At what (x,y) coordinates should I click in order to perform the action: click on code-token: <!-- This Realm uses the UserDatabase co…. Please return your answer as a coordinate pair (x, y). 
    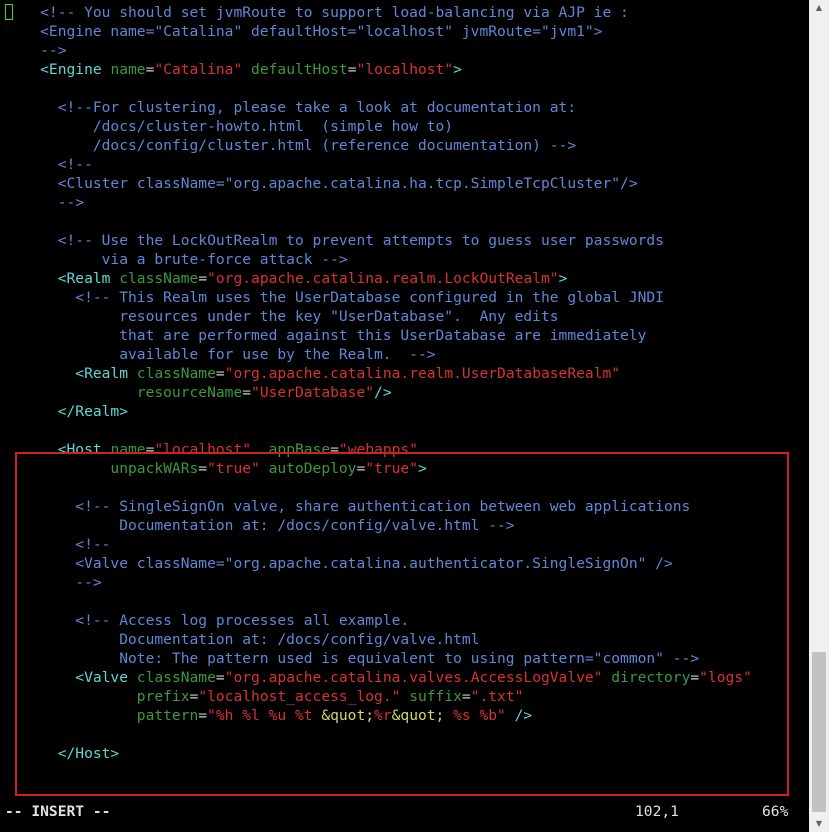
    Looking at the image, I should click on (334, 297).